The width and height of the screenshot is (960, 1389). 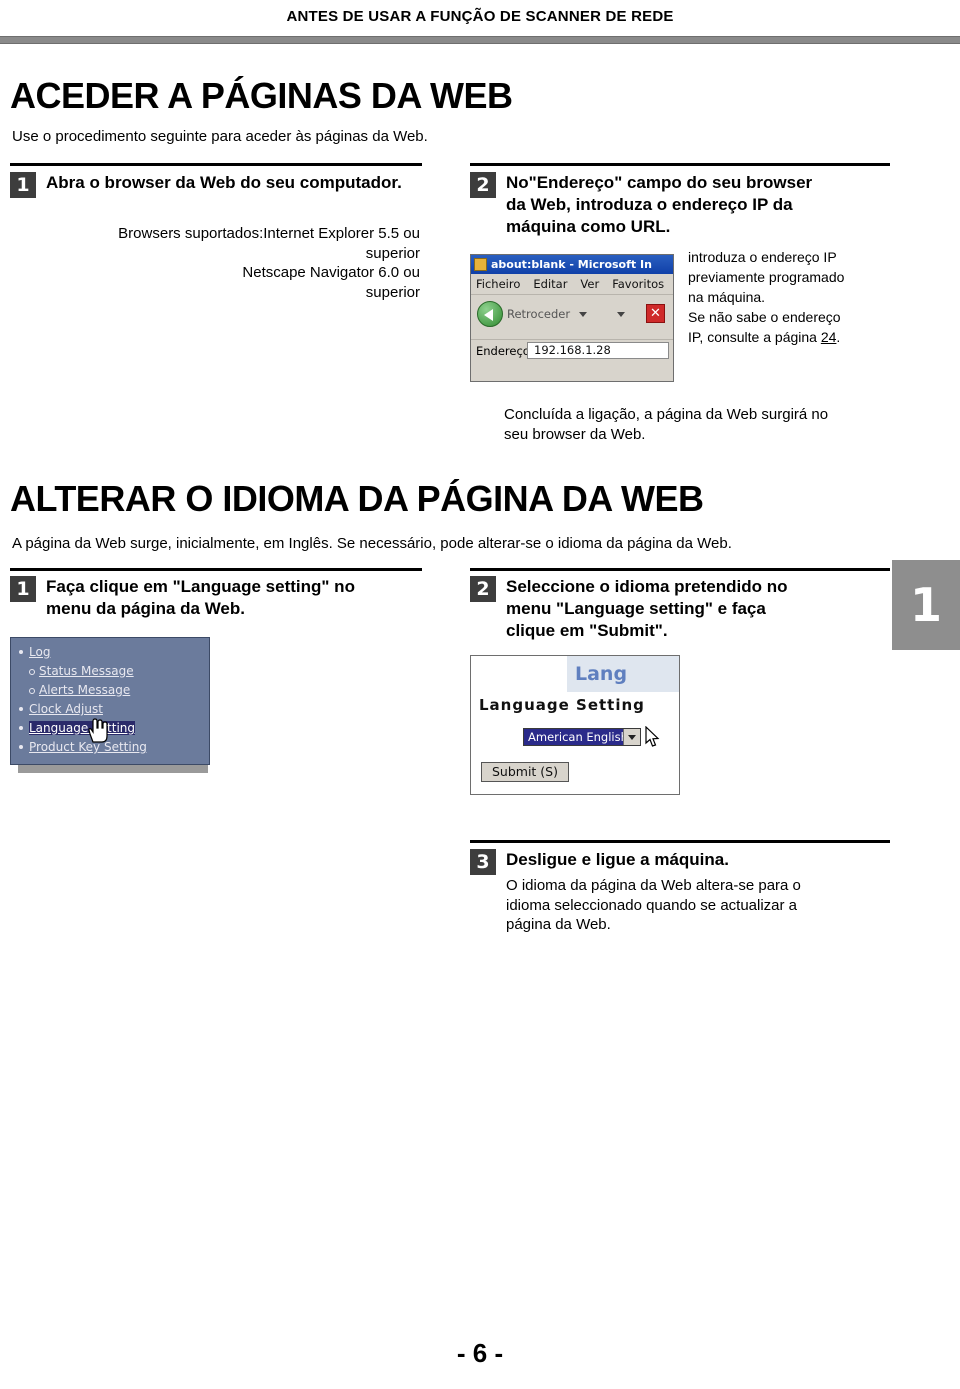 I want to click on step1-heading: Abra o browser da Web do seu computador., so click(x=231, y=183).